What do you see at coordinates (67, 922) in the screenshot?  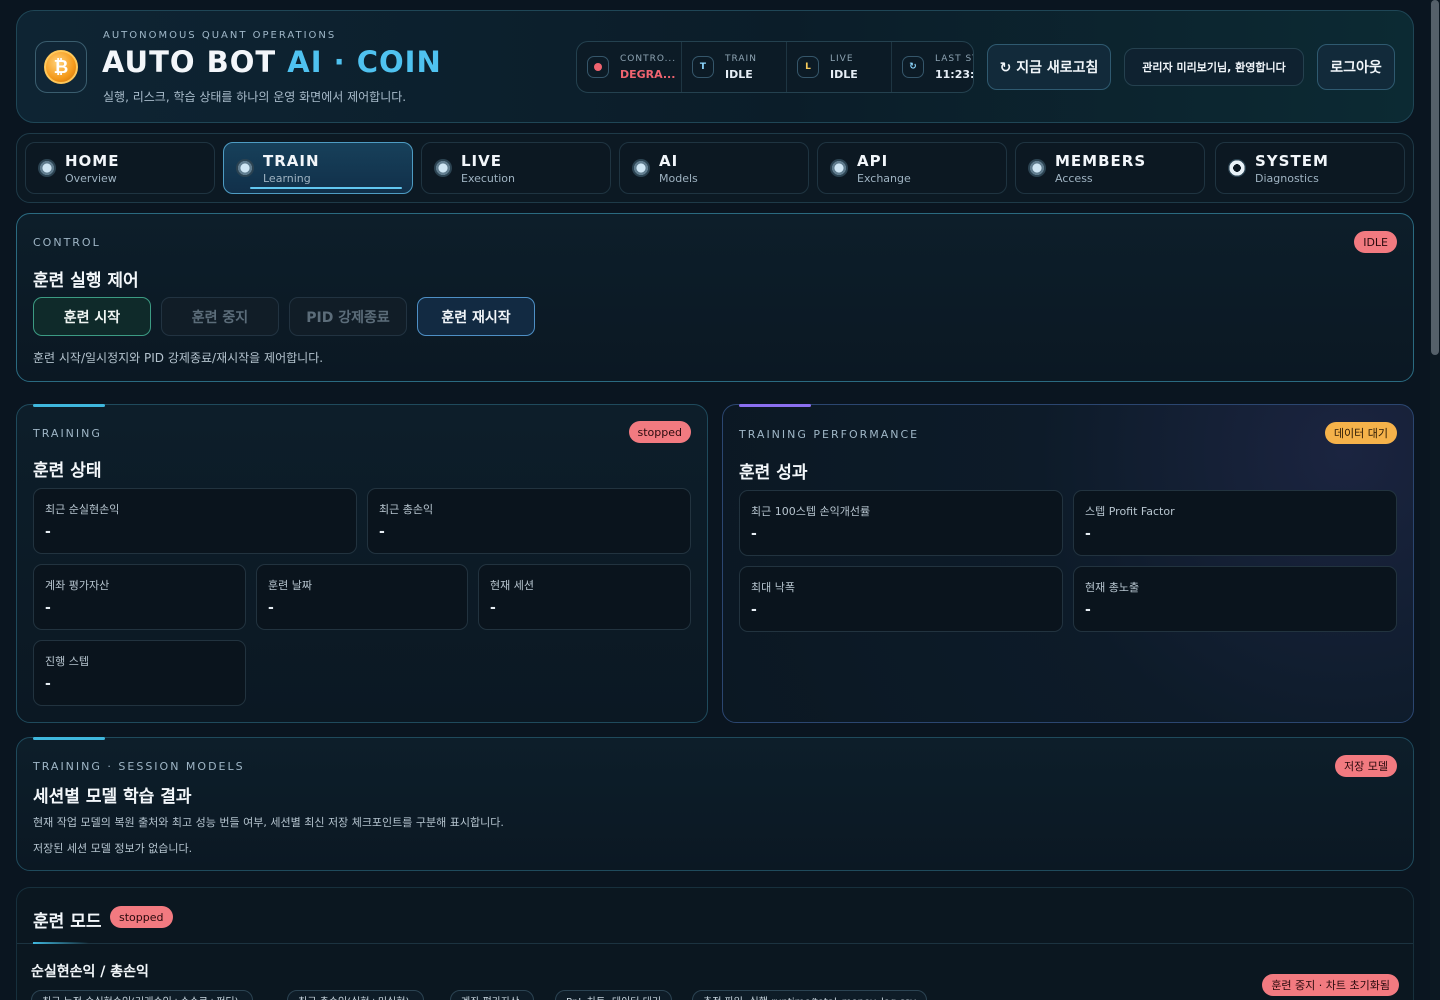 I see `training-mode-title: 훈련 모드` at bounding box center [67, 922].